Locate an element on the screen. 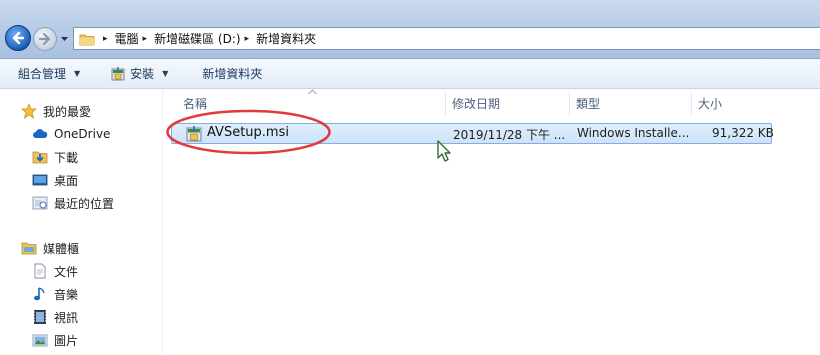  nav-item-recent-places: 最近的位置 is located at coordinates (73, 203).